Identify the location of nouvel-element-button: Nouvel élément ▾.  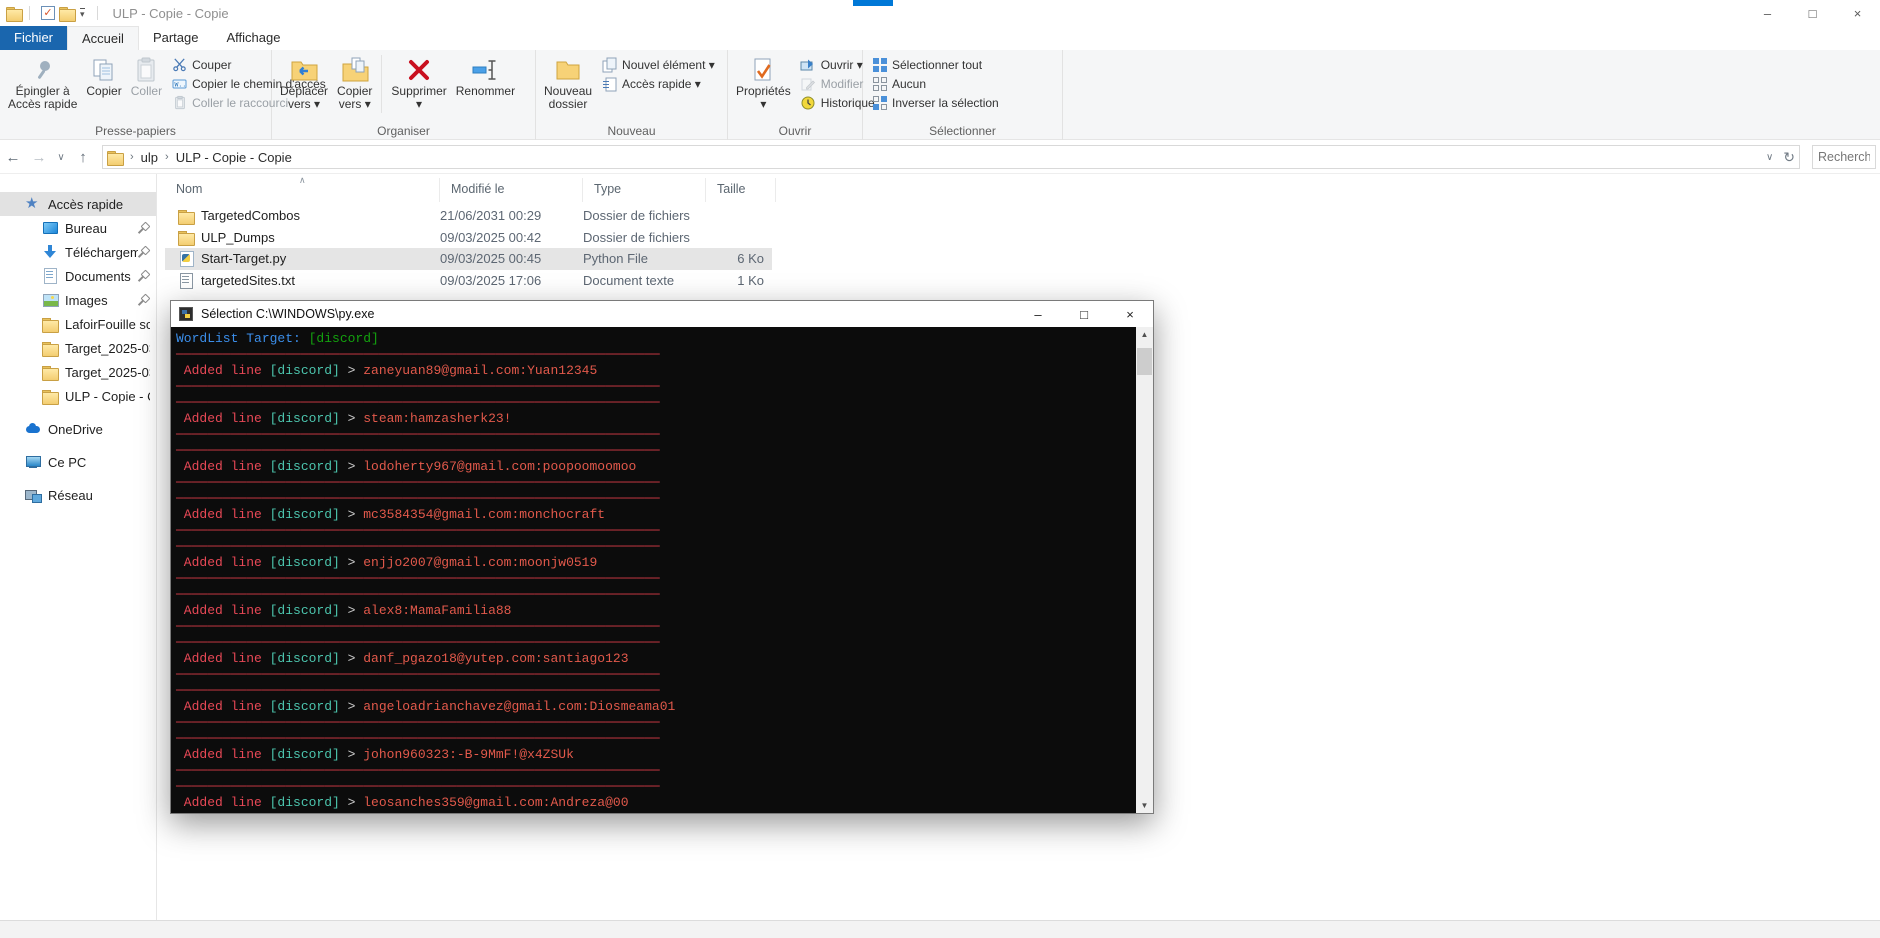
(658, 64).